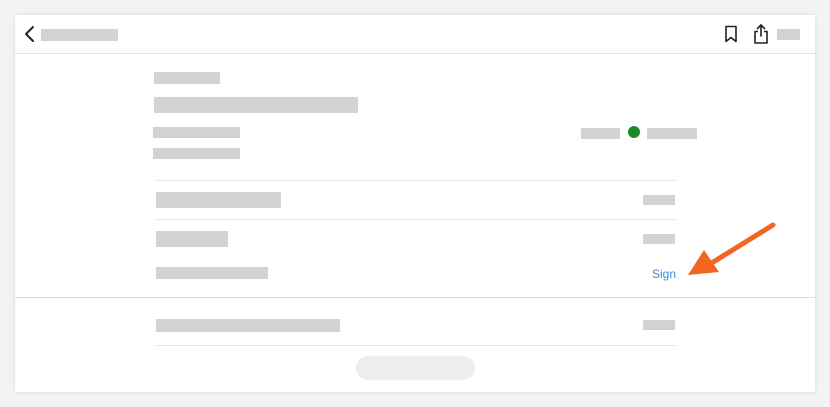 The image size is (830, 407). What do you see at coordinates (600, 133) in the screenshot?
I see `status-label-placeholder` at bounding box center [600, 133].